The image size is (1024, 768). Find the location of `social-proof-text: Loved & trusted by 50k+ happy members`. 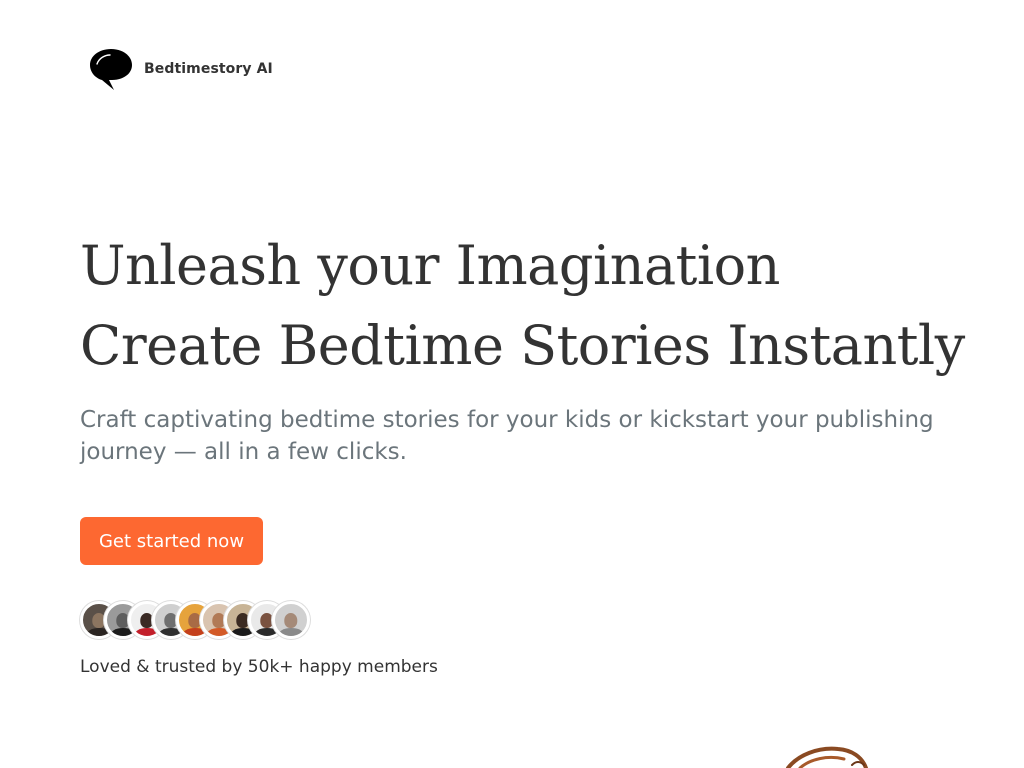

social-proof-text: Loved & trusted by 50k+ happy members is located at coordinates (259, 667).